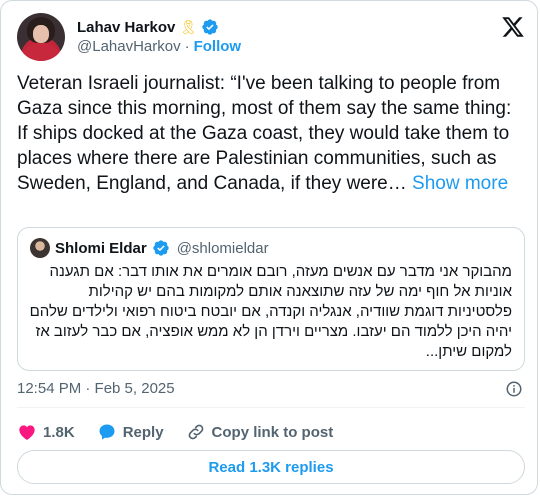 The height and width of the screenshot is (497, 540). What do you see at coordinates (218, 46) in the screenshot?
I see `follow-button: Follow` at bounding box center [218, 46].